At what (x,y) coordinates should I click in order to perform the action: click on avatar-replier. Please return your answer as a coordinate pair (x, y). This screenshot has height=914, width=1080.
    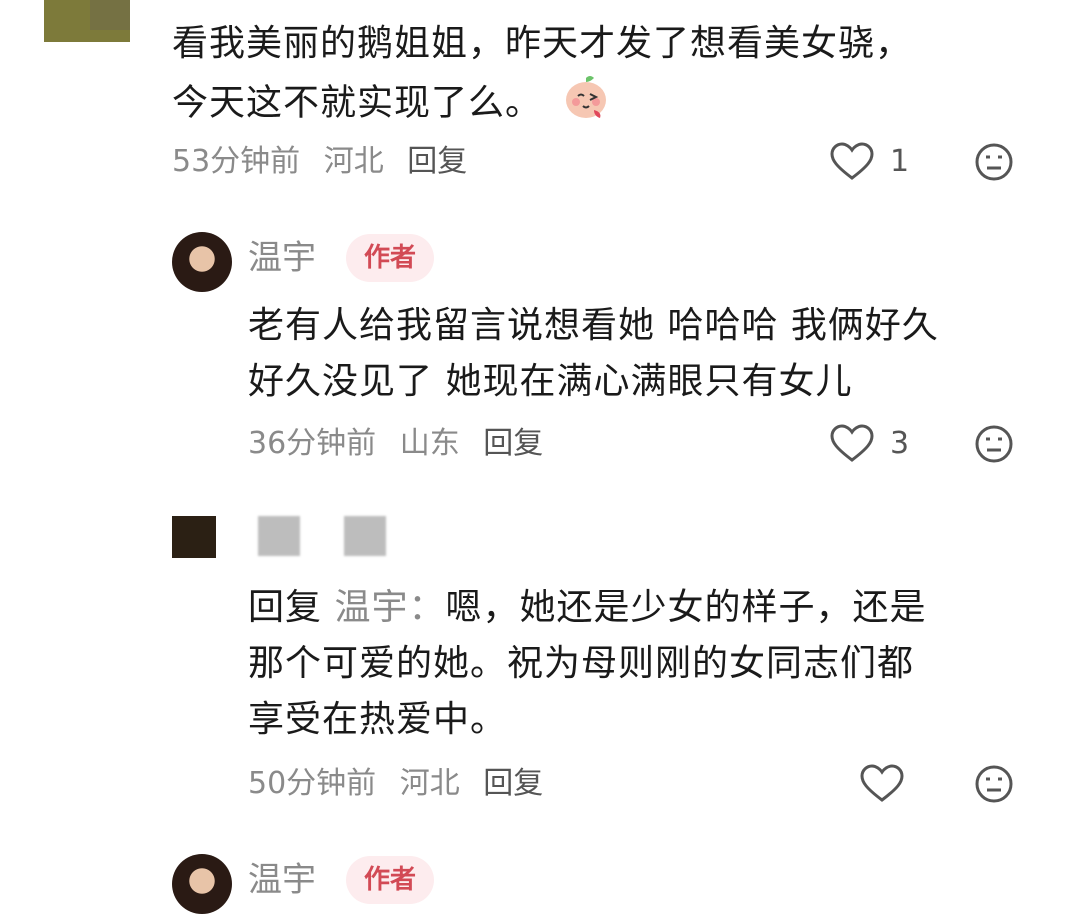
    Looking at the image, I should click on (194, 537).